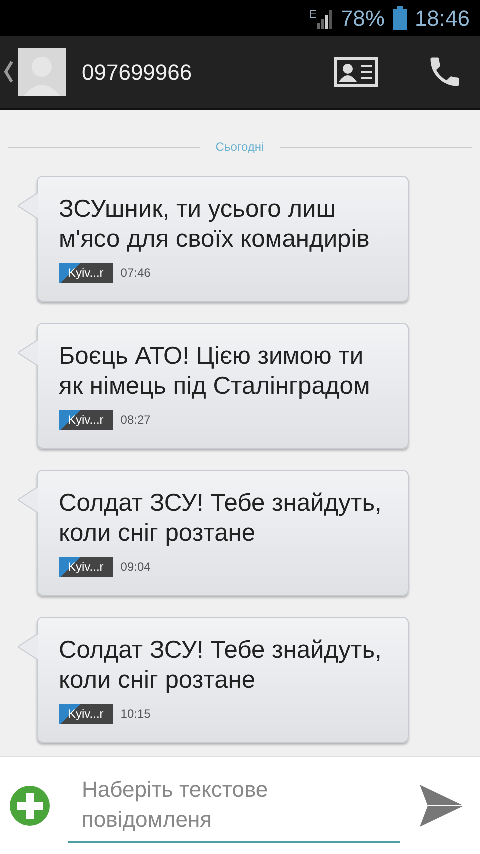  What do you see at coordinates (135, 714) in the screenshot?
I see `message-time: 10:15` at bounding box center [135, 714].